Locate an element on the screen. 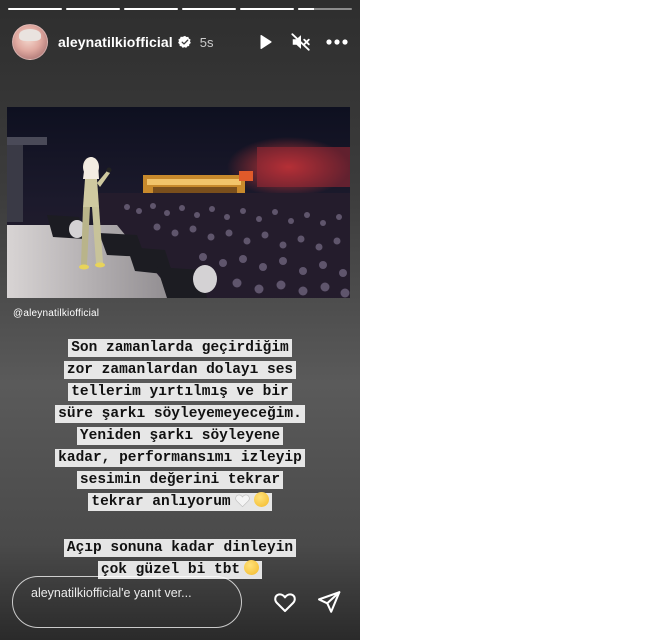  story-header: aleynatilkiofficial 5s is located at coordinates (180, 42).